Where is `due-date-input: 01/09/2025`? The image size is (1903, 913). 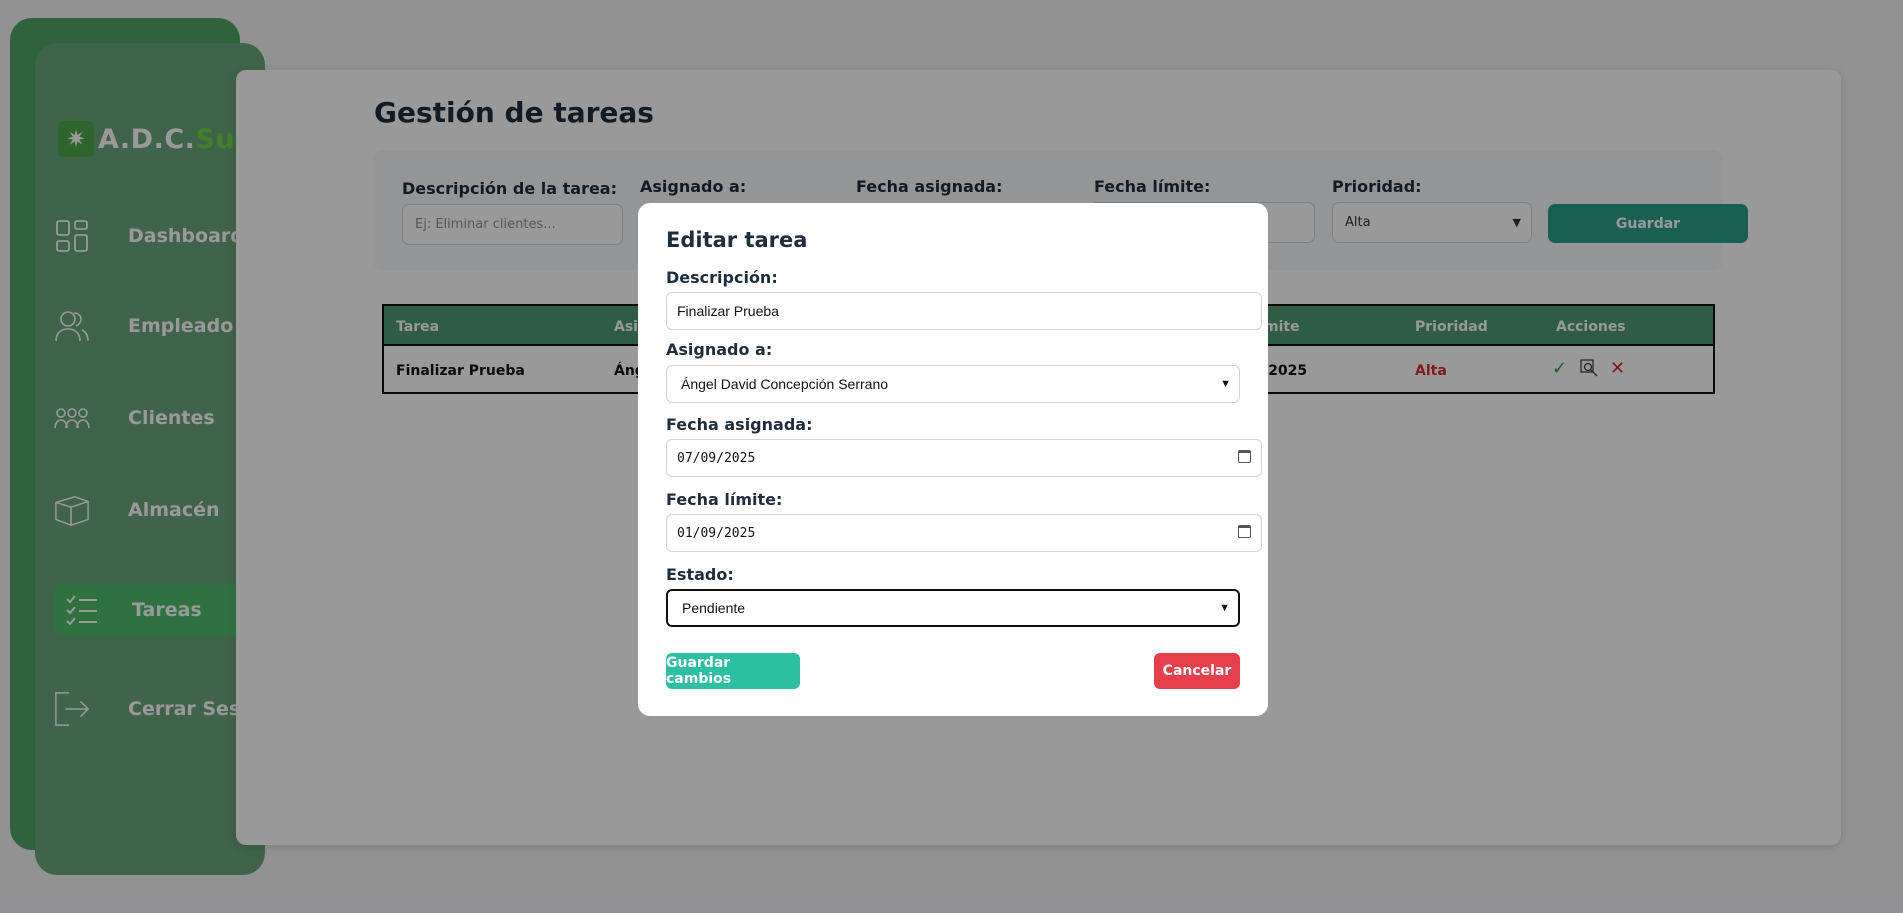
due-date-input: 01/09/2025 is located at coordinates (964, 533).